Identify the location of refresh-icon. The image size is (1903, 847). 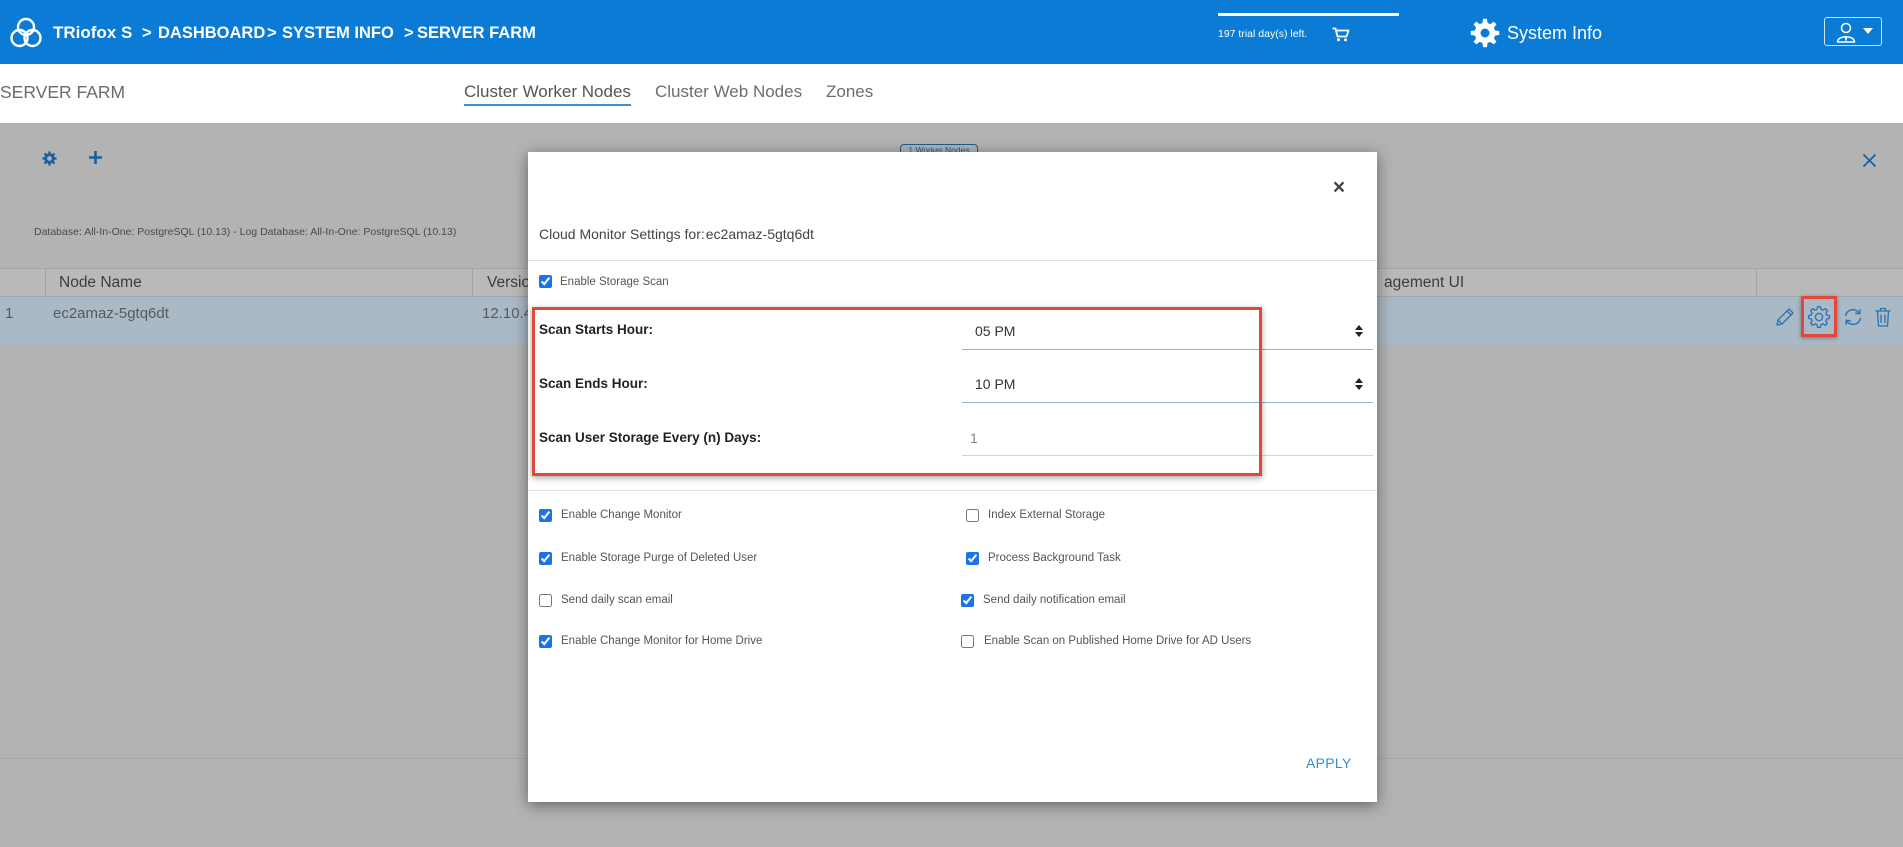
(1853, 317).